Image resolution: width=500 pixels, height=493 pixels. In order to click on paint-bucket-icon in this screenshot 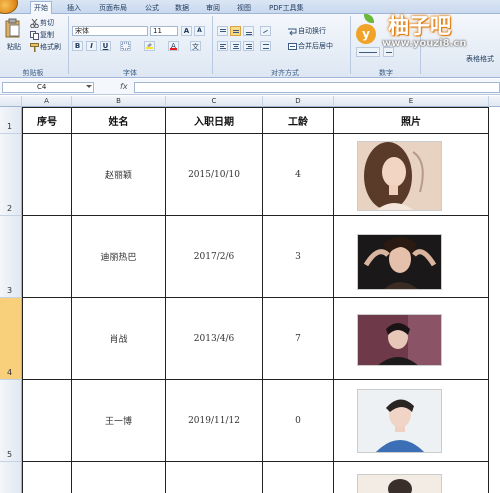, I will do `click(149, 46)`.